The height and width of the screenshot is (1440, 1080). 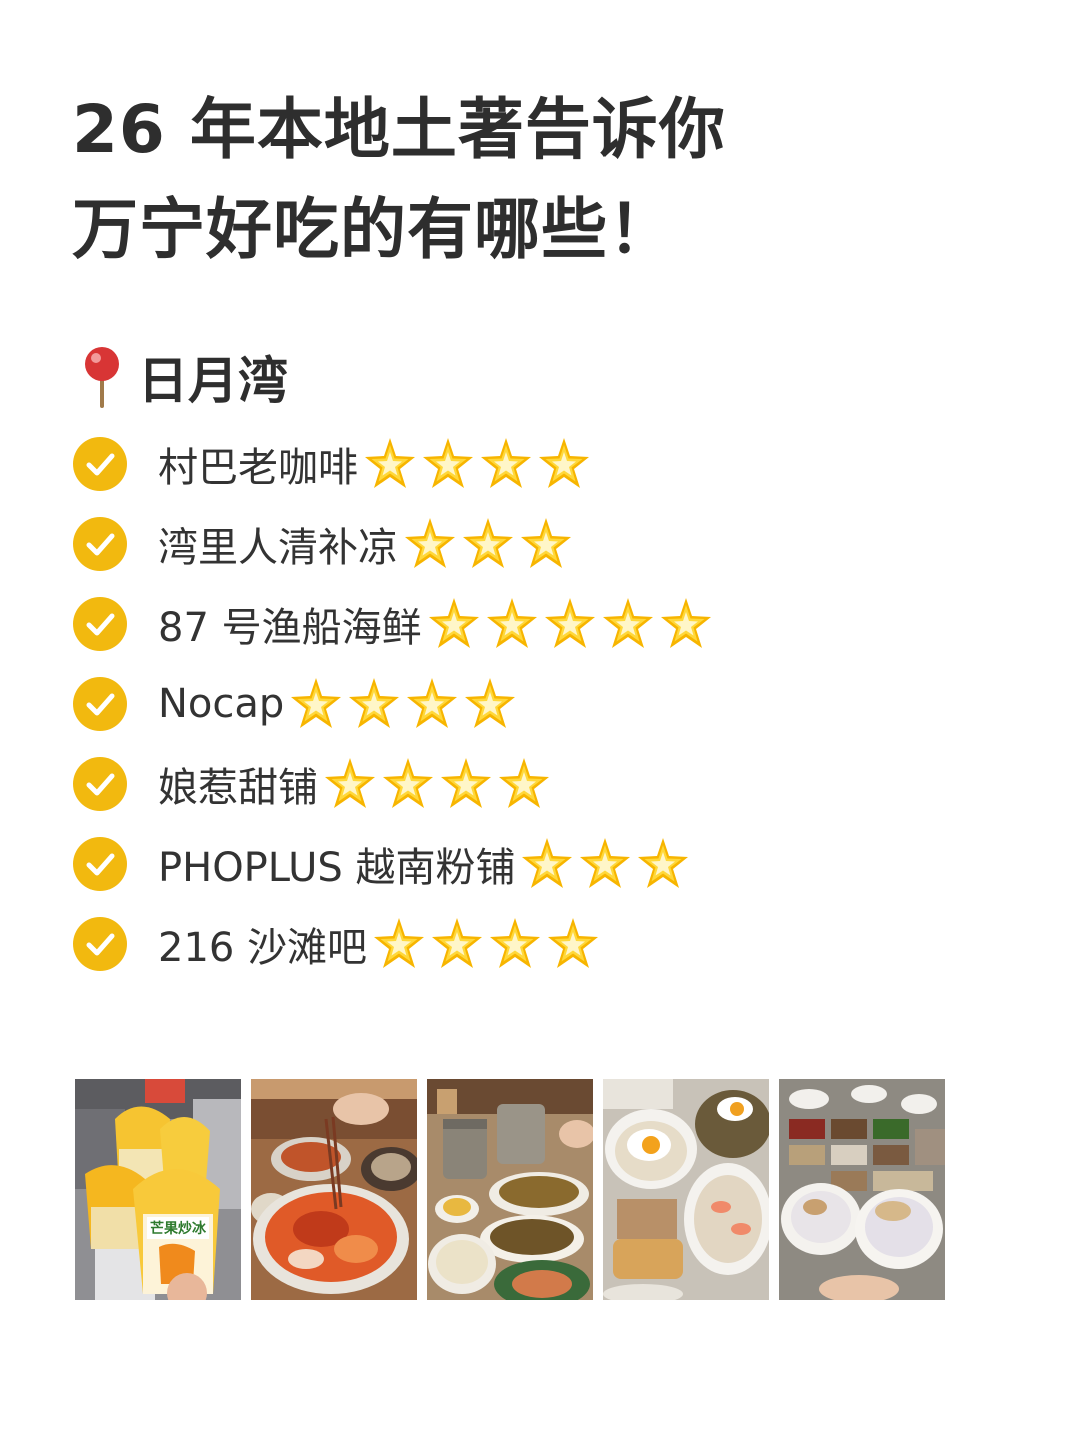 I want to click on list-item: 87 号渔船海鲜, so click(x=552, y=624).